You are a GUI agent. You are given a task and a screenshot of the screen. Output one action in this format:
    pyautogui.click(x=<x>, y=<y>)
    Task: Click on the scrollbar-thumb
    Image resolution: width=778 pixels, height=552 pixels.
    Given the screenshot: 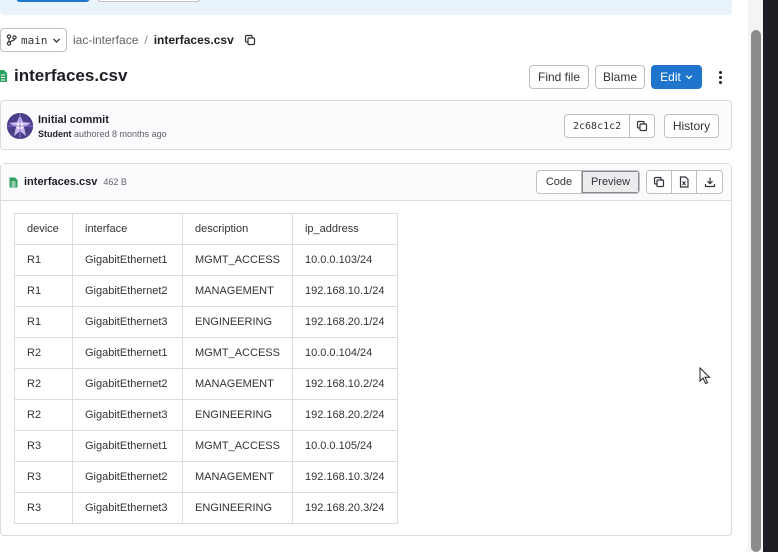 What is the action you would take?
    pyautogui.click(x=756, y=291)
    